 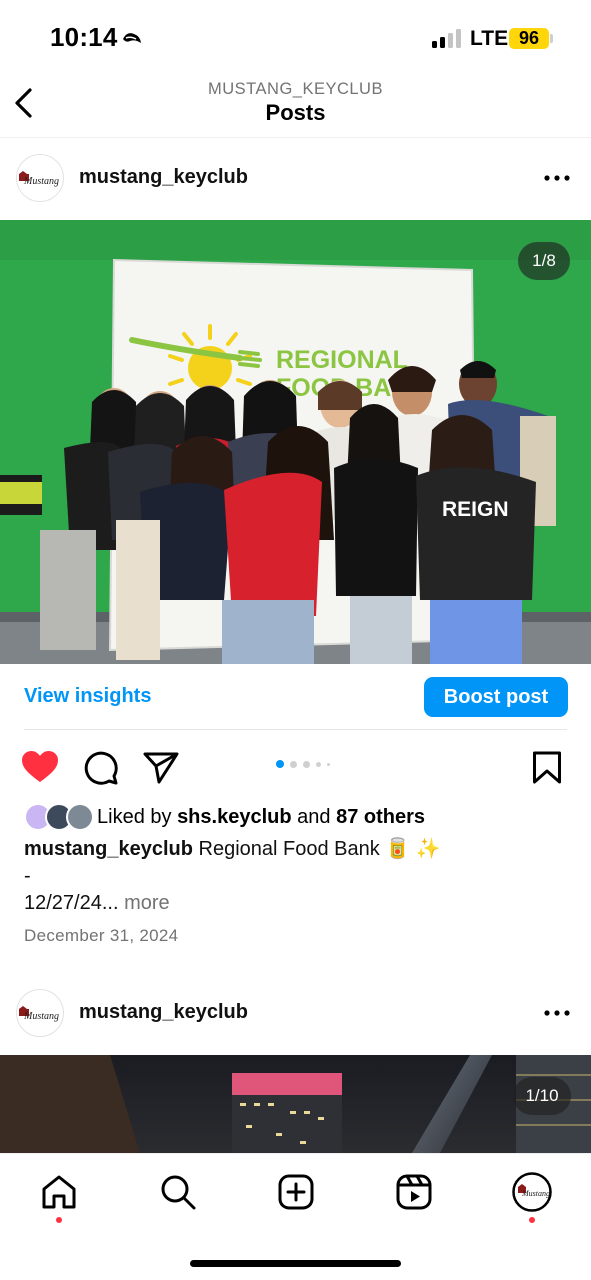 I want to click on network-type: LTE, so click(x=489, y=38).